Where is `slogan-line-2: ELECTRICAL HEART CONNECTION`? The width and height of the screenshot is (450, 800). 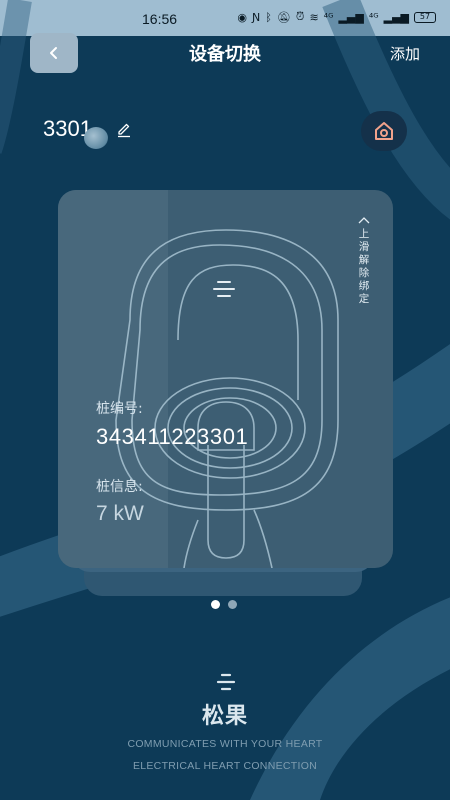 slogan-line-2: ELECTRICAL HEART CONNECTION is located at coordinates (225, 766).